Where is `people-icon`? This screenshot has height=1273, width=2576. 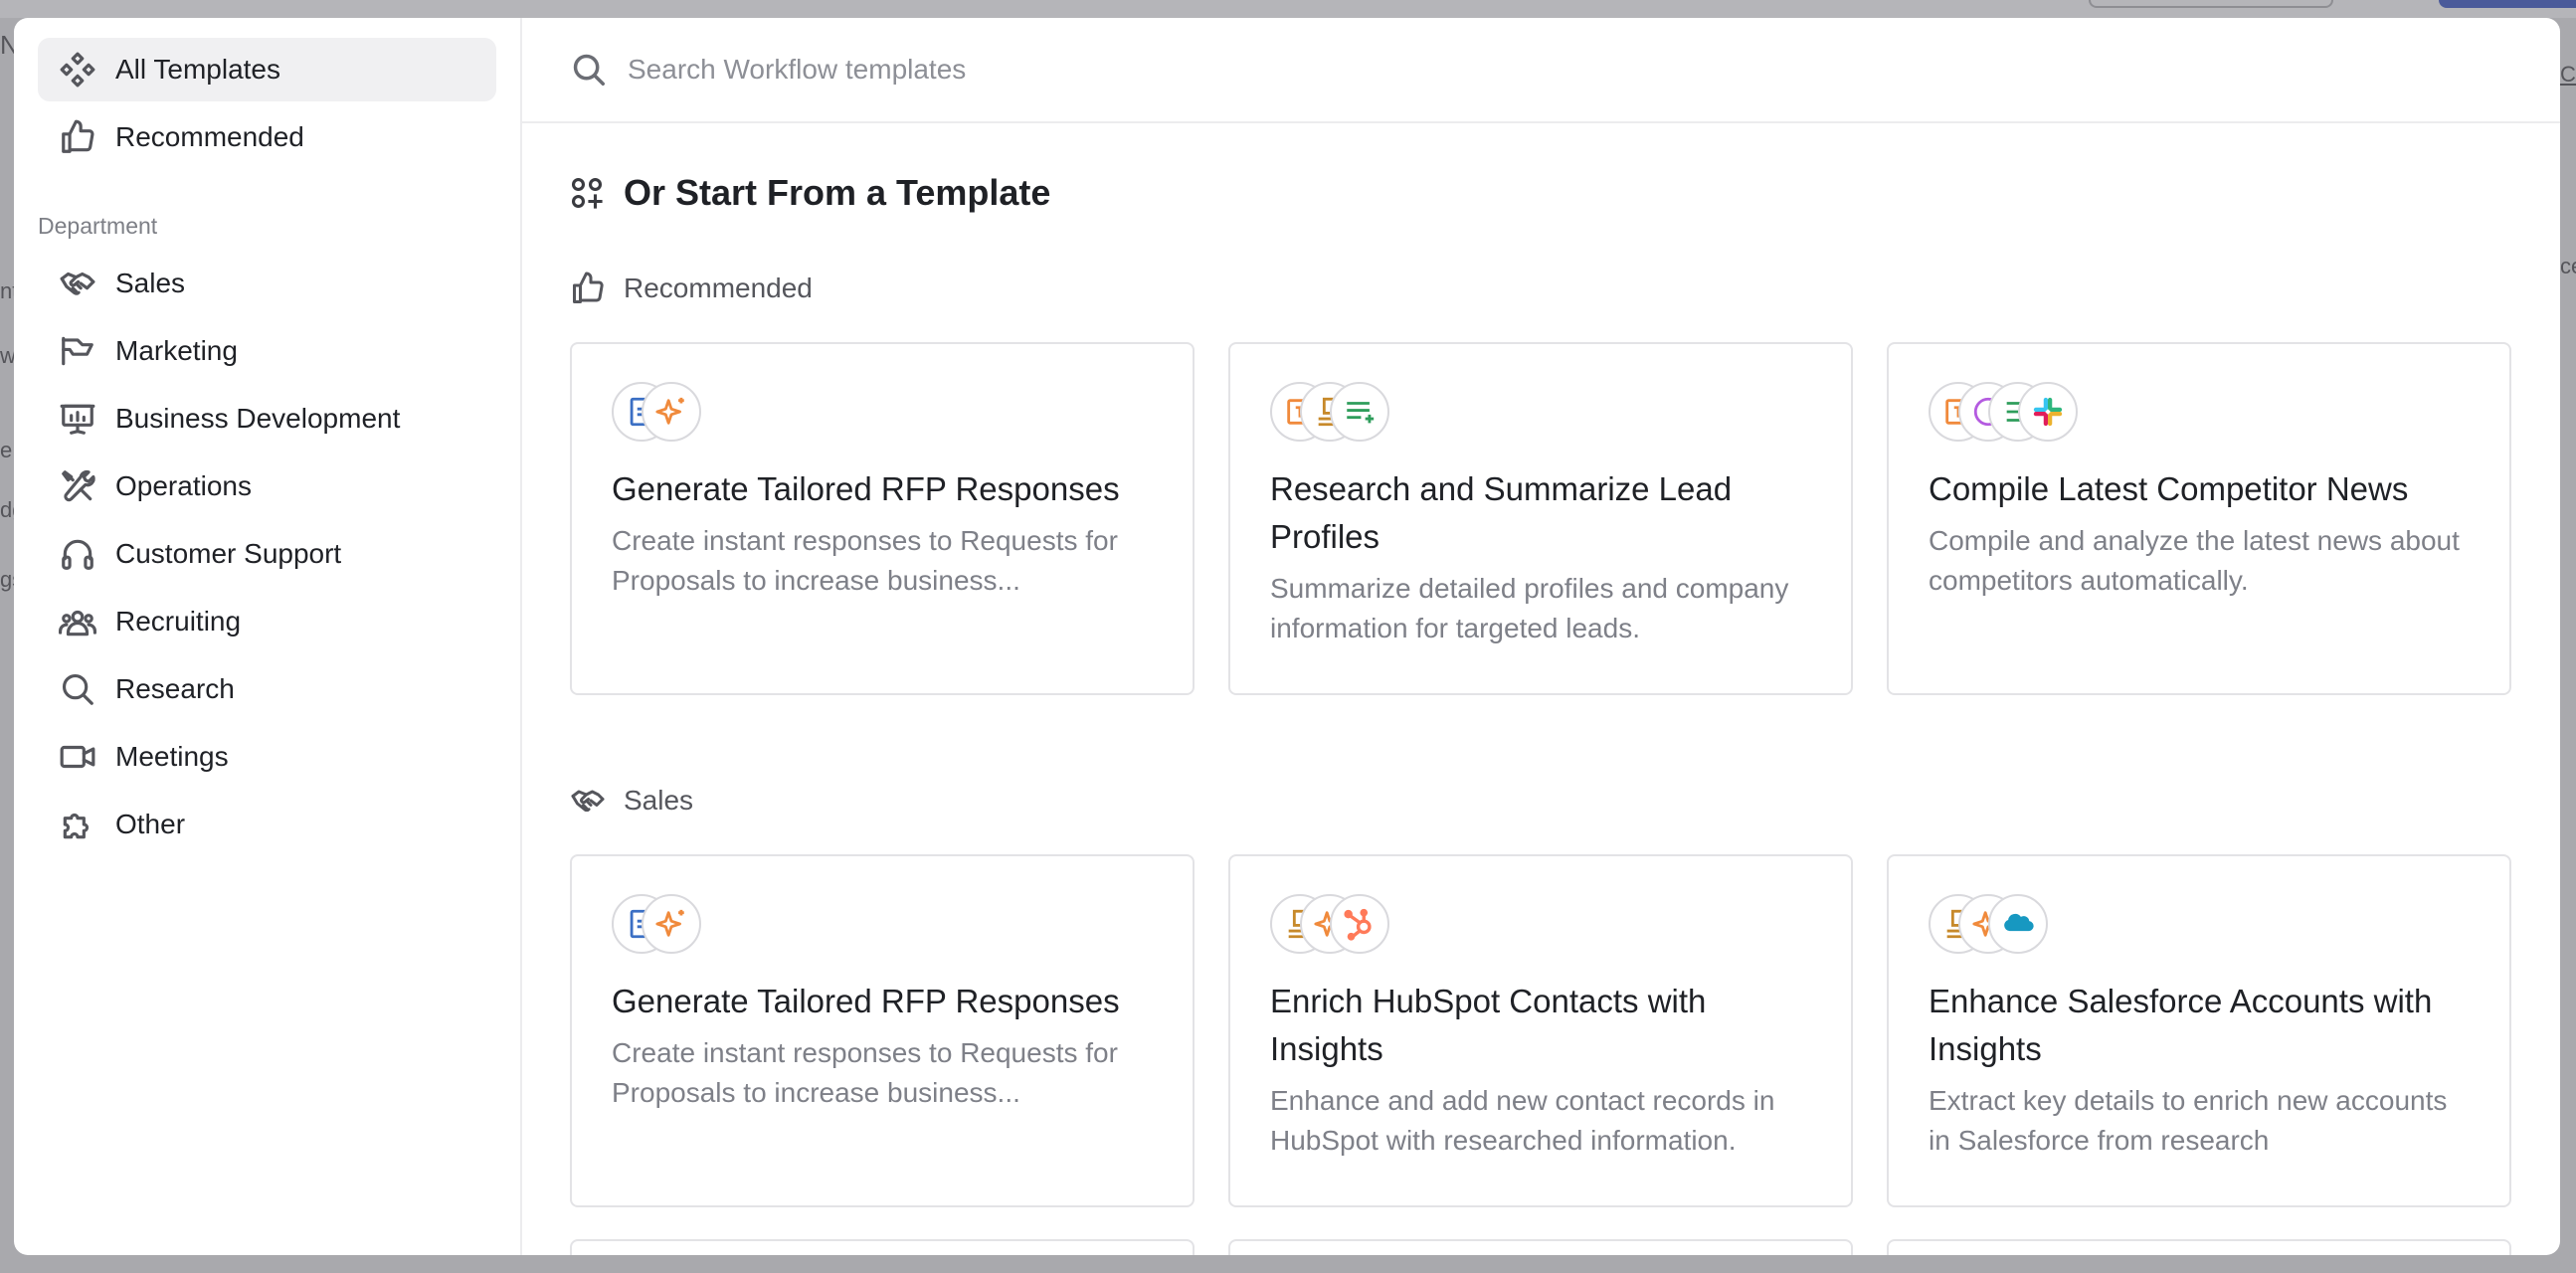 people-icon is located at coordinates (77, 621).